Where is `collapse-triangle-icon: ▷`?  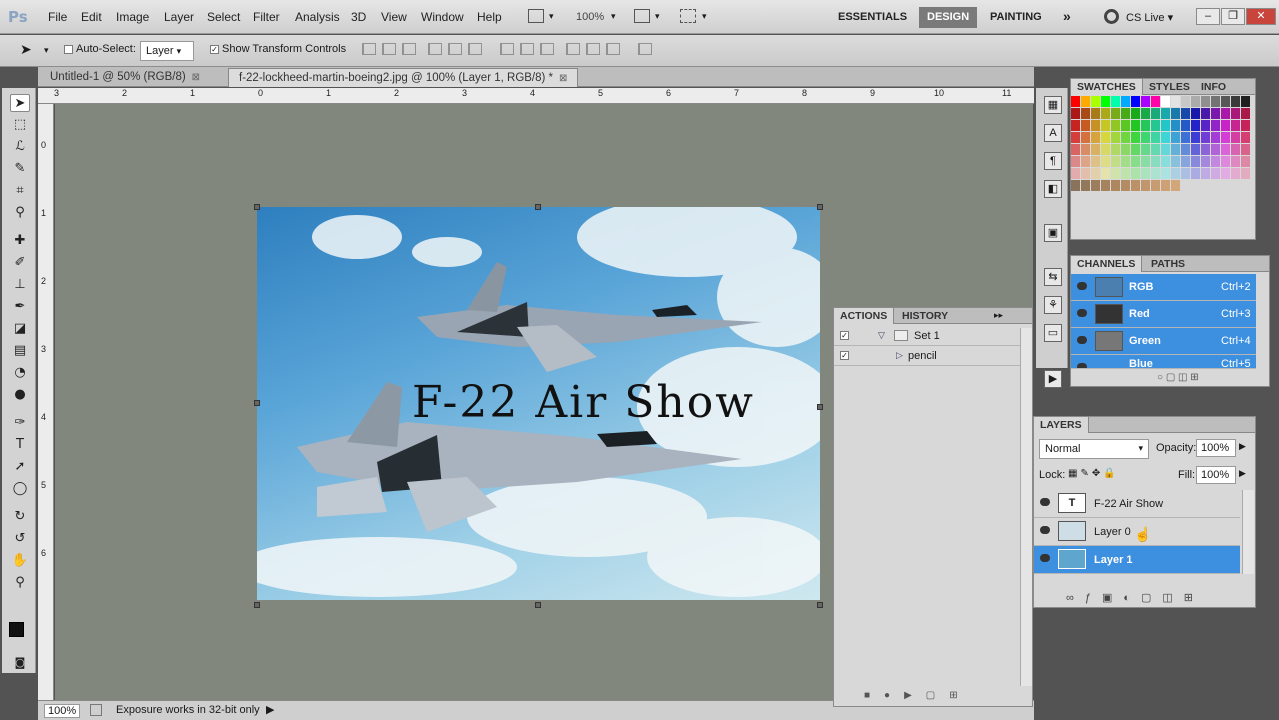 collapse-triangle-icon: ▷ is located at coordinates (899, 355).